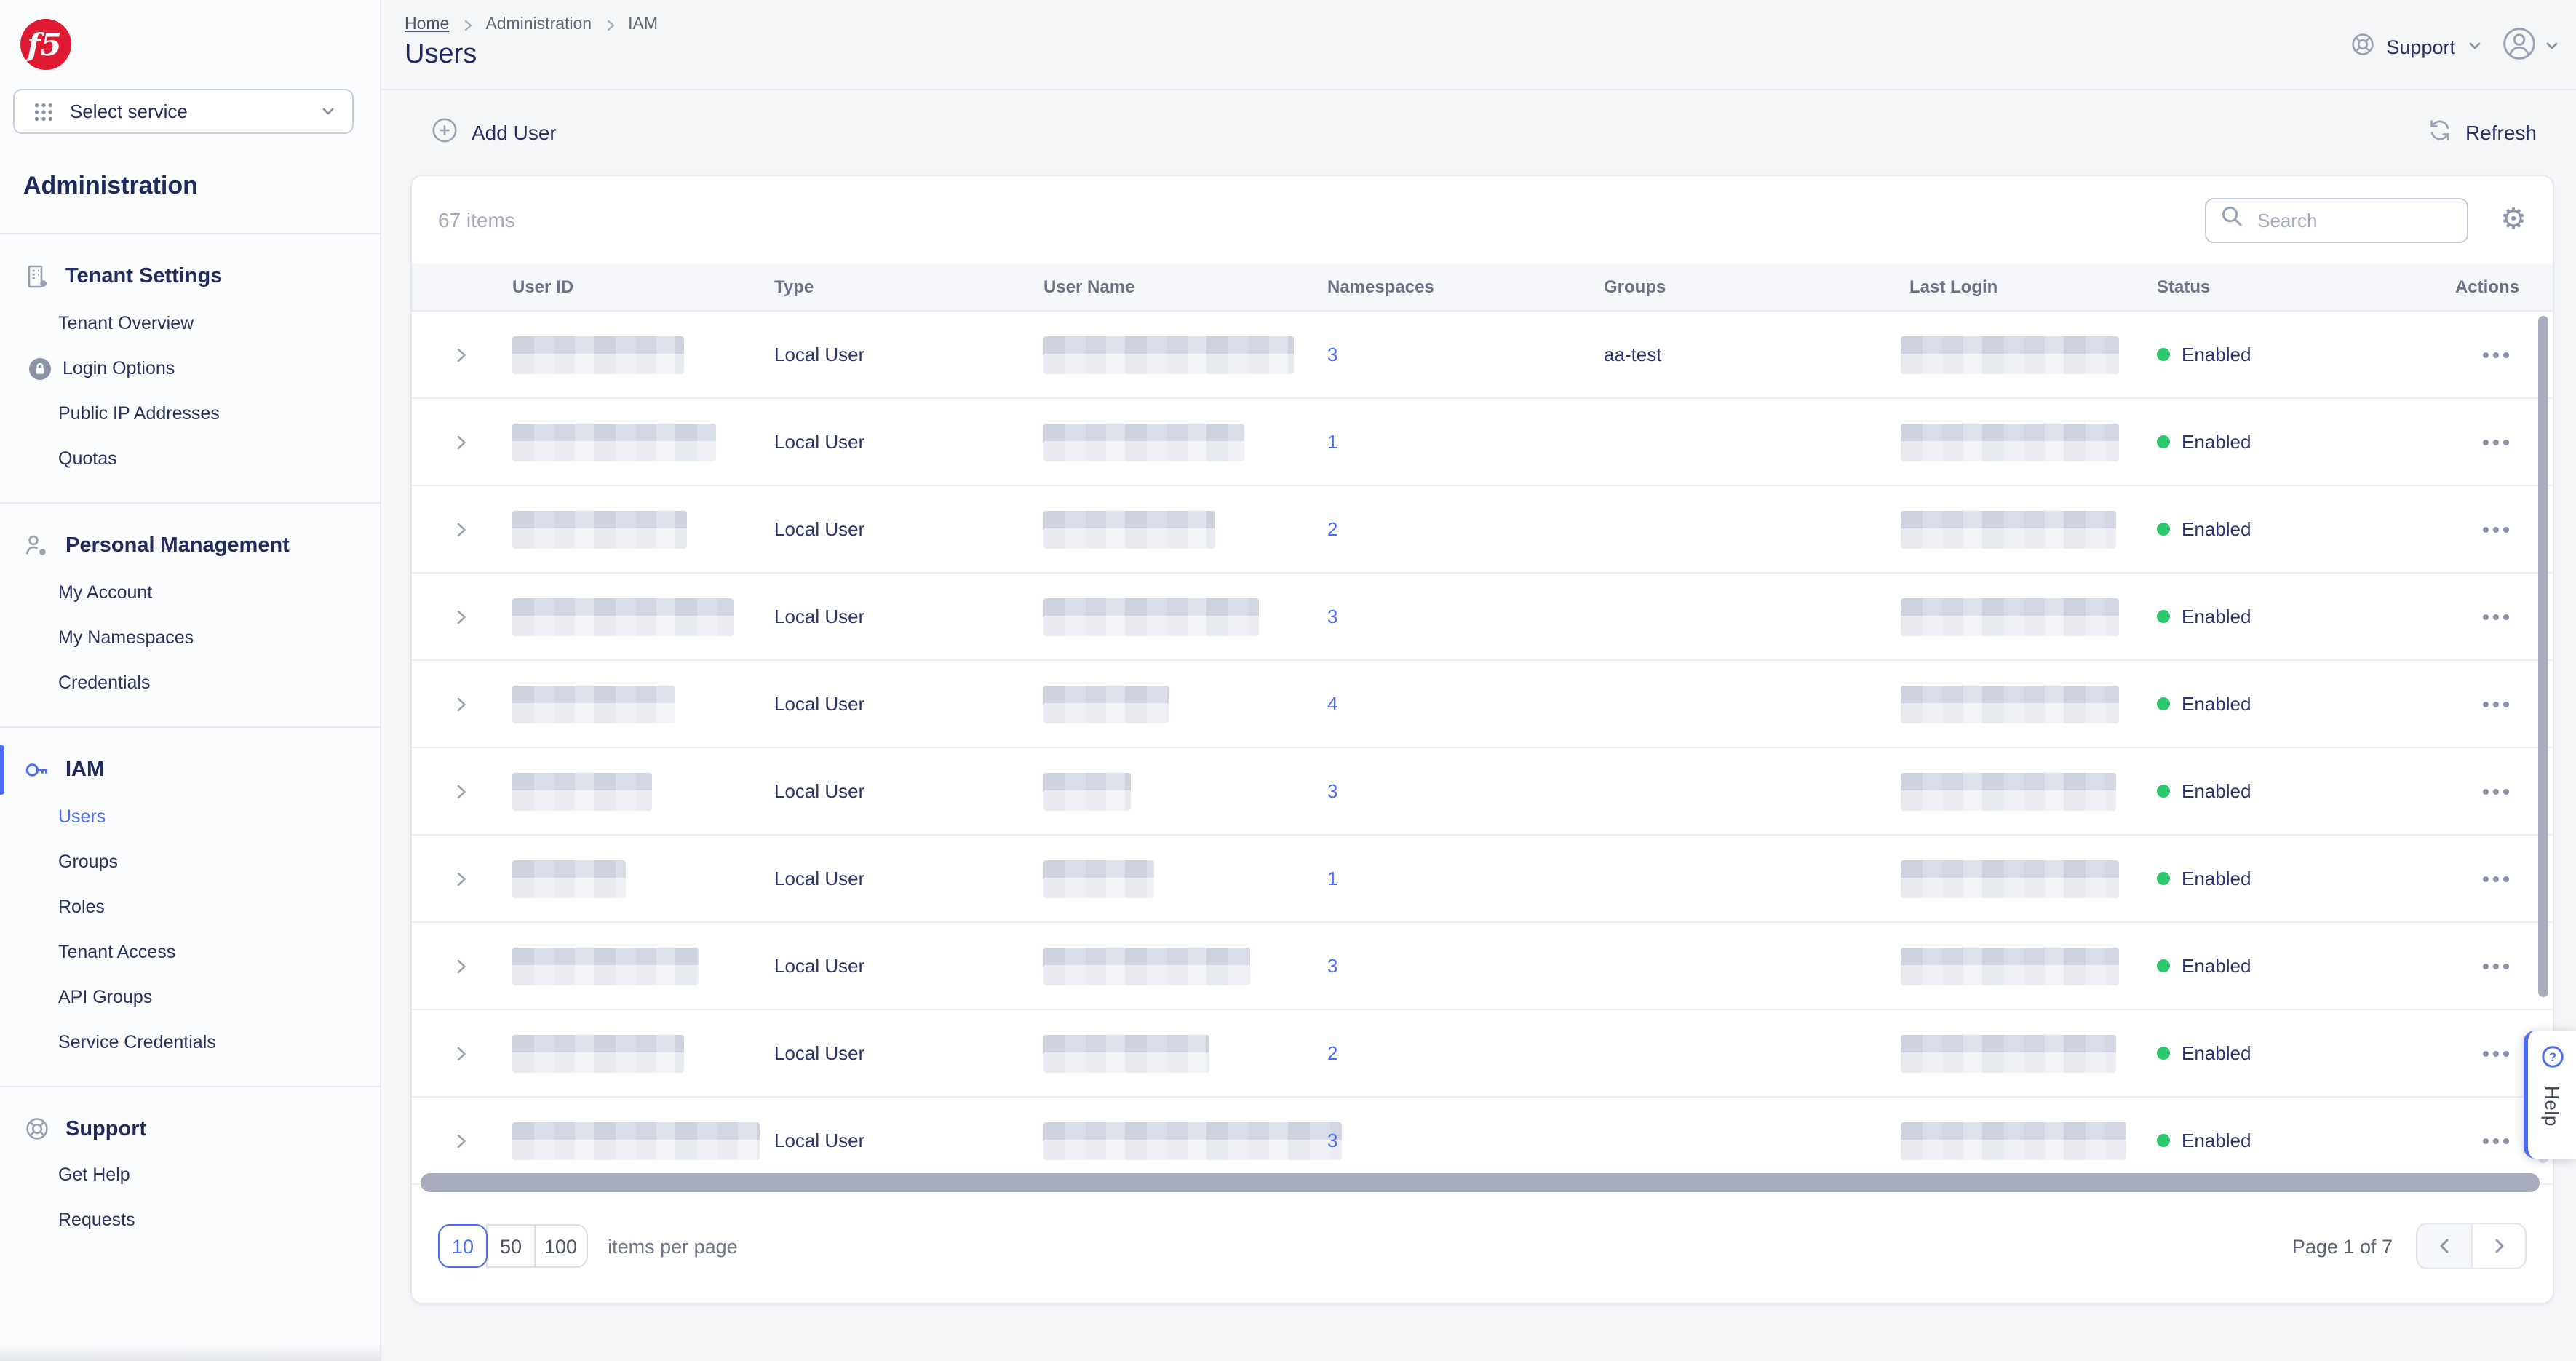 The height and width of the screenshot is (1361, 2576). What do you see at coordinates (2444, 1246) in the screenshot?
I see `prev-page-button` at bounding box center [2444, 1246].